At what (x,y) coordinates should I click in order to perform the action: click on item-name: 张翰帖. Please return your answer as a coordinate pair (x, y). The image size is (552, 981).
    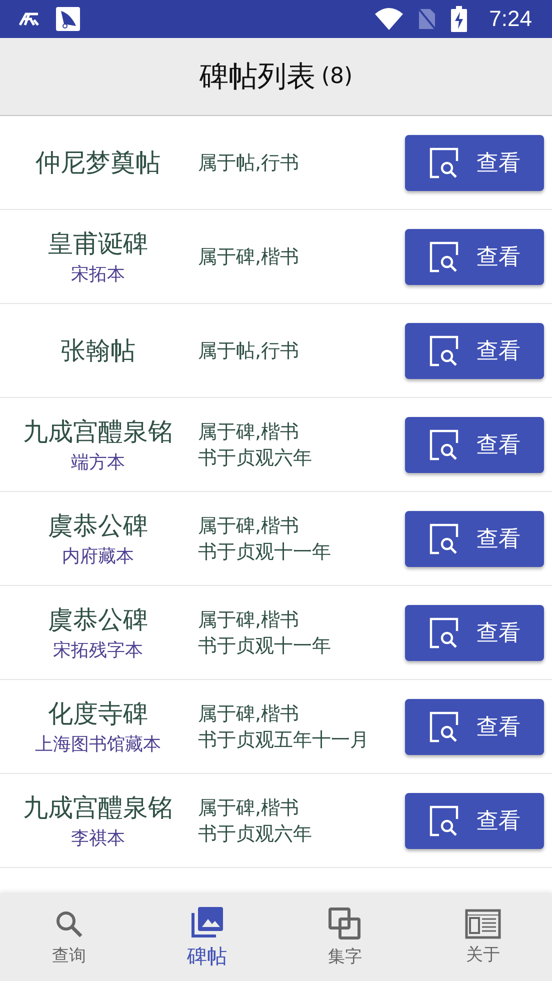
    Looking at the image, I should click on (98, 351).